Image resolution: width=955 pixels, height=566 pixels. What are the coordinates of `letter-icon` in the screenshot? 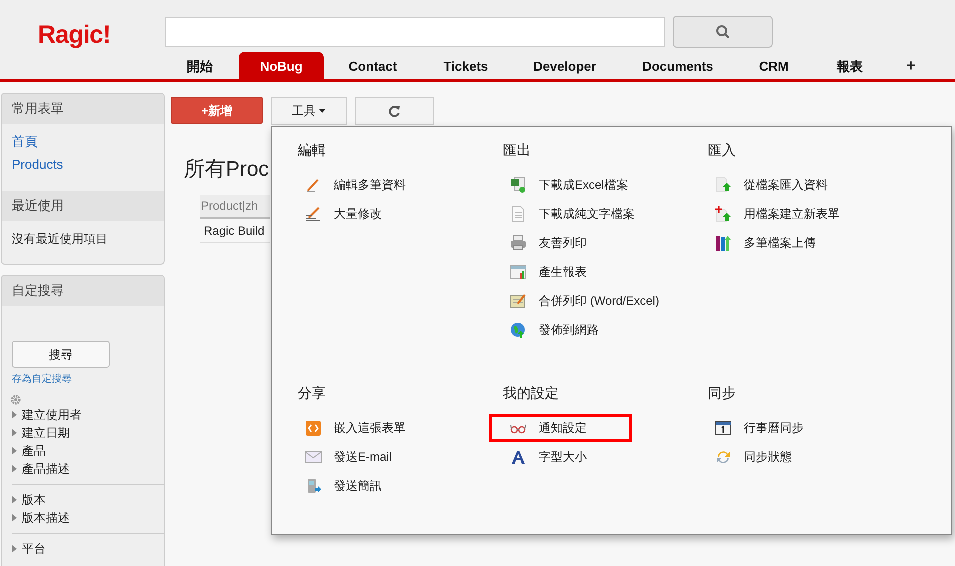 It's located at (518, 457).